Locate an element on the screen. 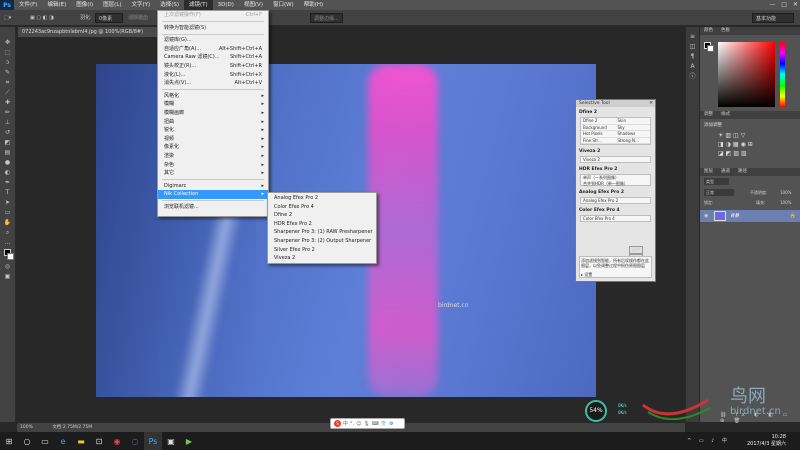 This screenshot has height=450, width=800. emoji-icon: ☺ is located at coordinates (358, 424).